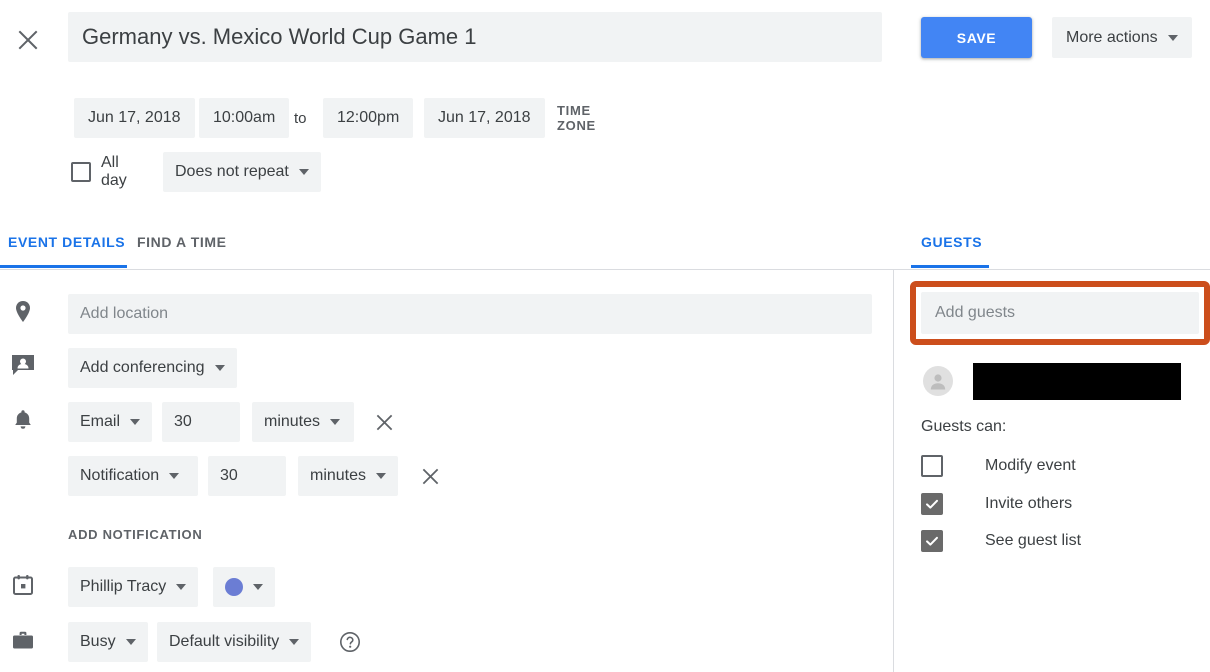 This screenshot has width=1210, height=672. I want to click on event-color-dropdown, so click(244, 587).